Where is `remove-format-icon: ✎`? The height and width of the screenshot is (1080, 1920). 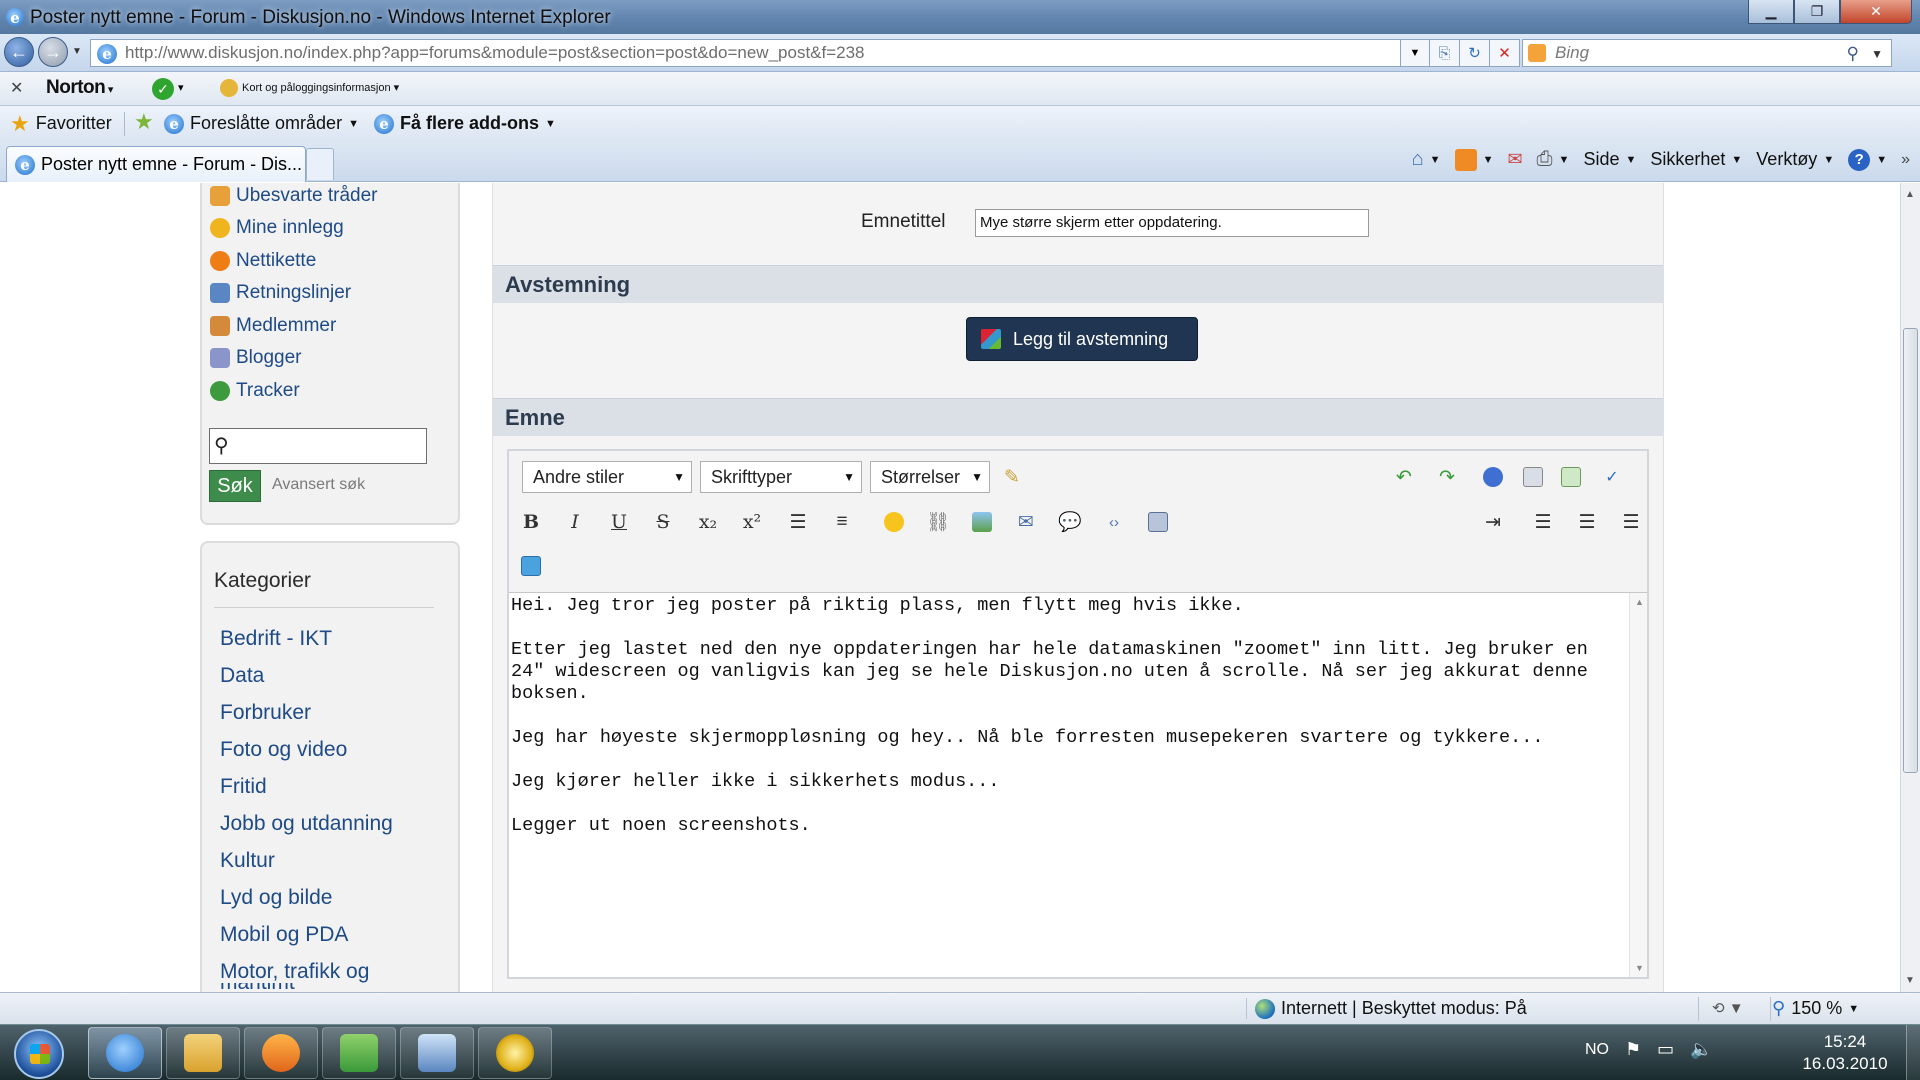 remove-format-icon: ✎ is located at coordinates (1012, 477).